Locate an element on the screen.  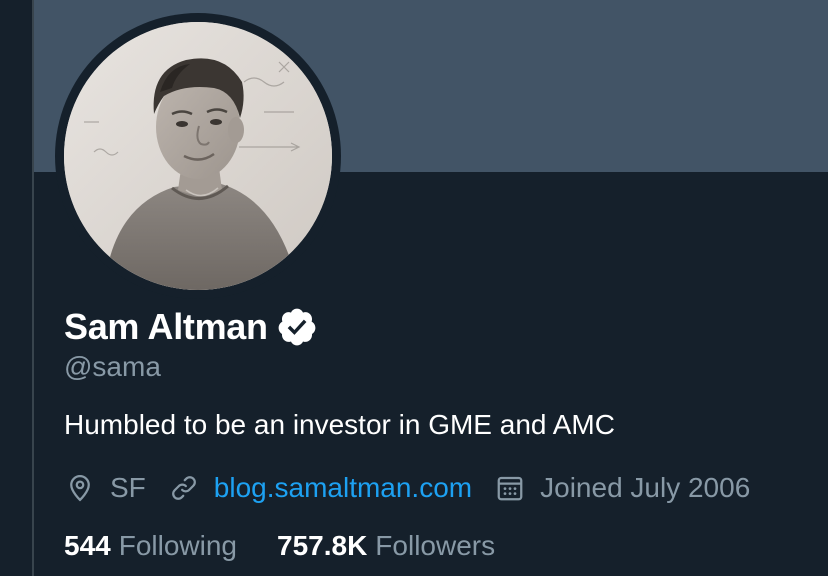
link-icon is located at coordinates (184, 488).